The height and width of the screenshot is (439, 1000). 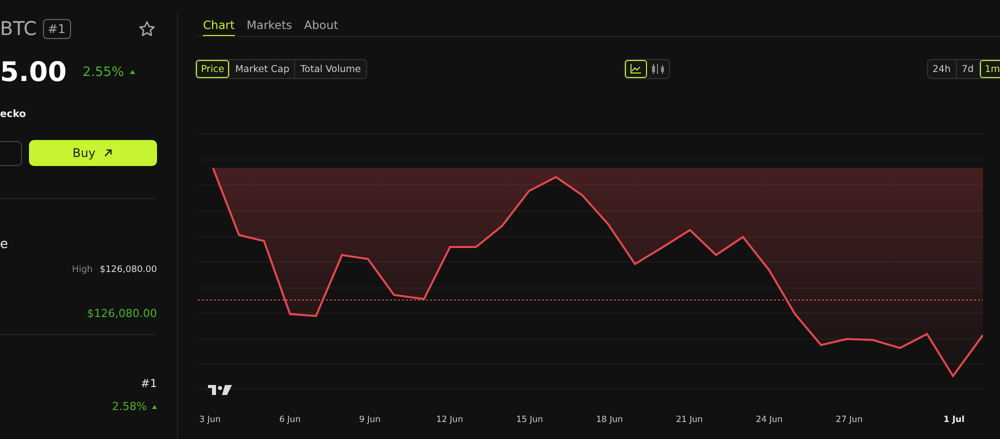 I want to click on source-text: ecko, so click(x=13, y=114).